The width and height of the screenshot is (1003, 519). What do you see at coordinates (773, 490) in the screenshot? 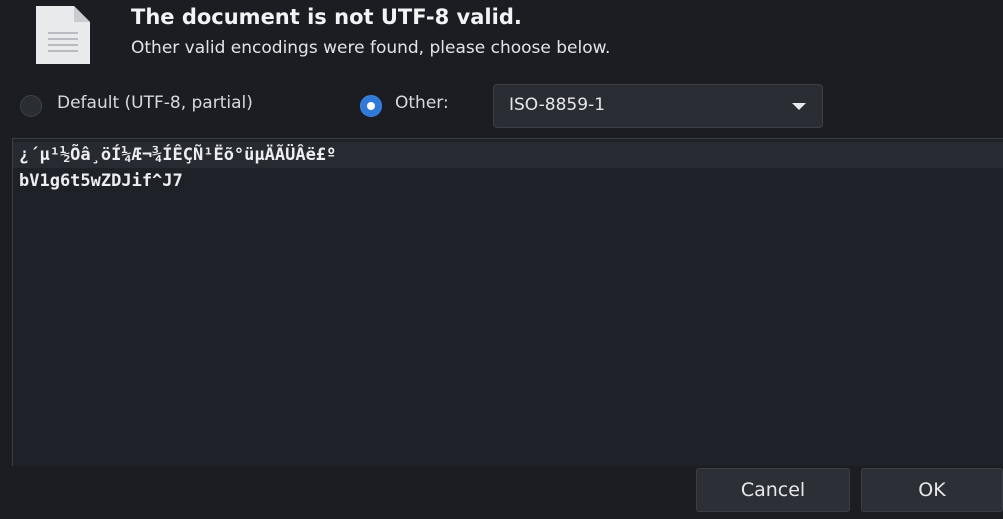
I see `cancel-button: Cancel` at bounding box center [773, 490].